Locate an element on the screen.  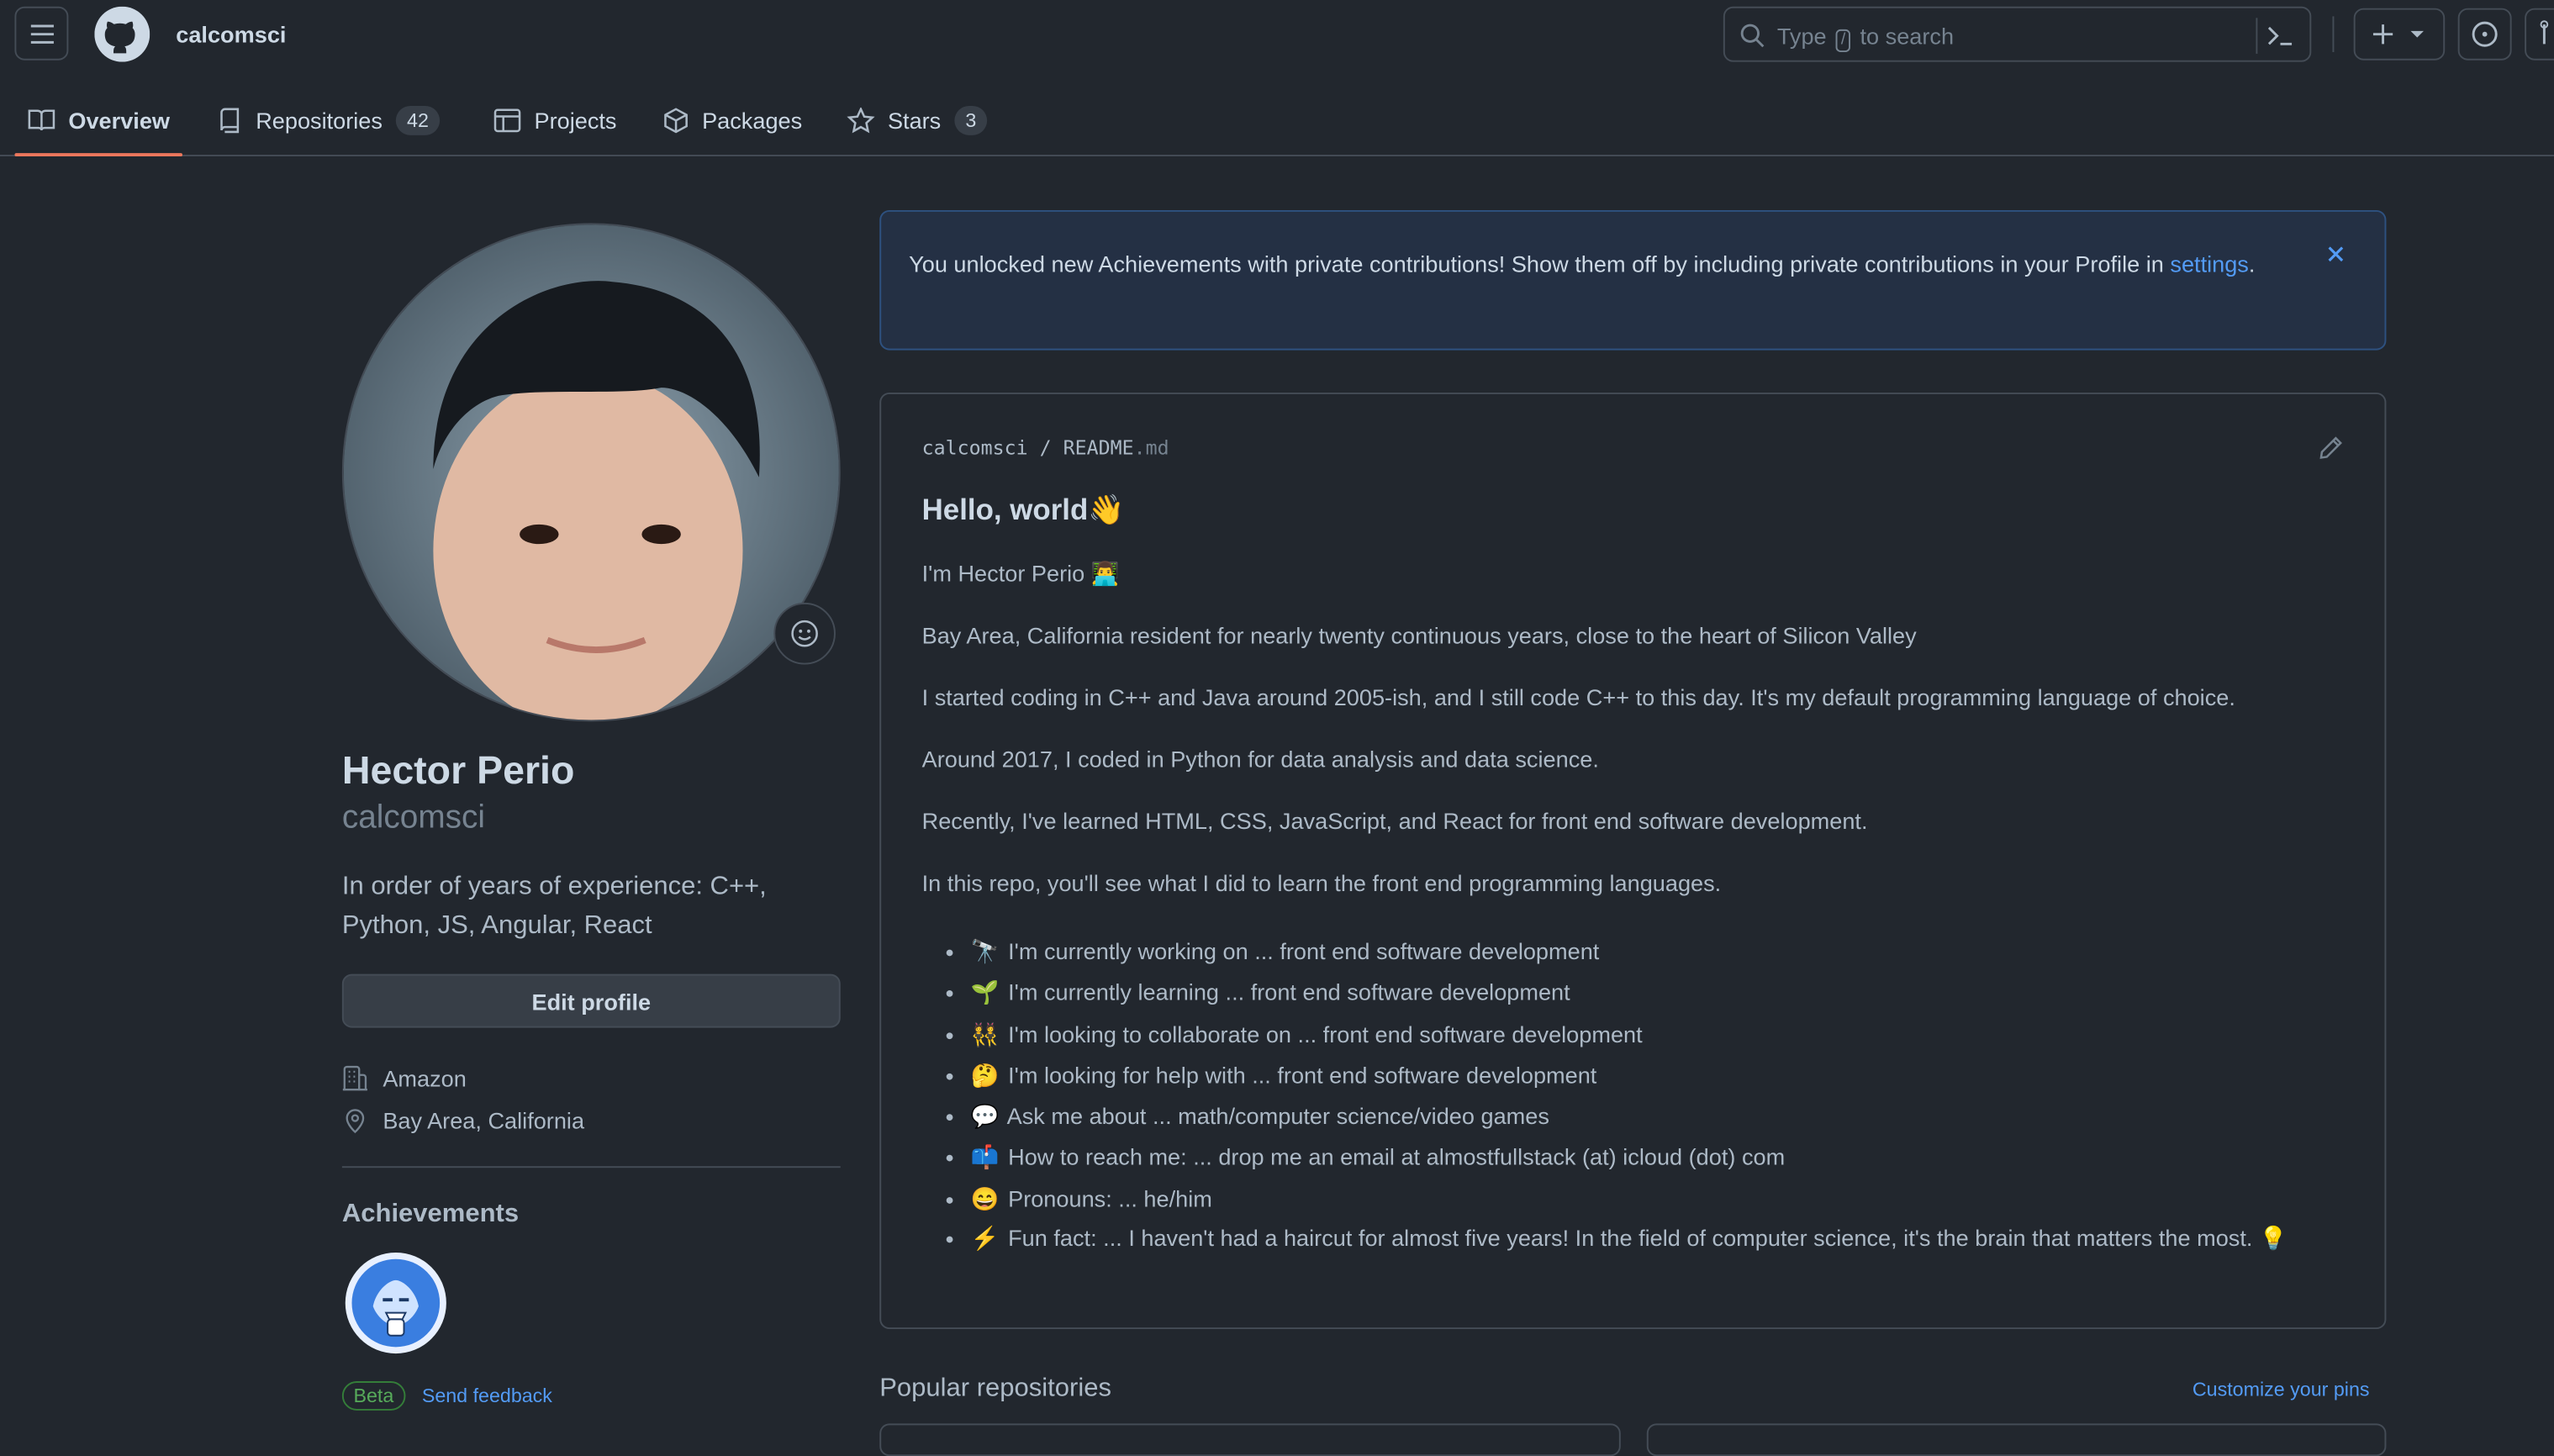
avatar-photo-image is located at coordinates (591, 472).